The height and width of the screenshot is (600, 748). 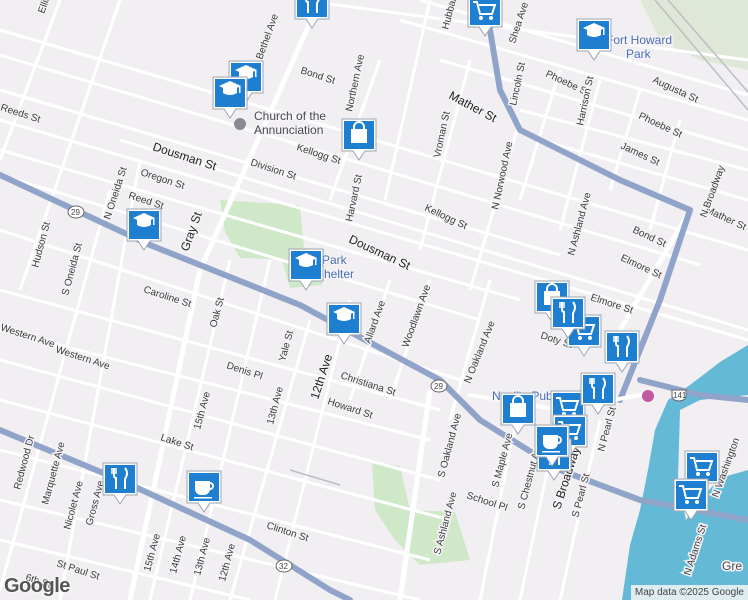 What do you see at coordinates (290, 116) in the screenshot?
I see `poi-label: Church of the` at bounding box center [290, 116].